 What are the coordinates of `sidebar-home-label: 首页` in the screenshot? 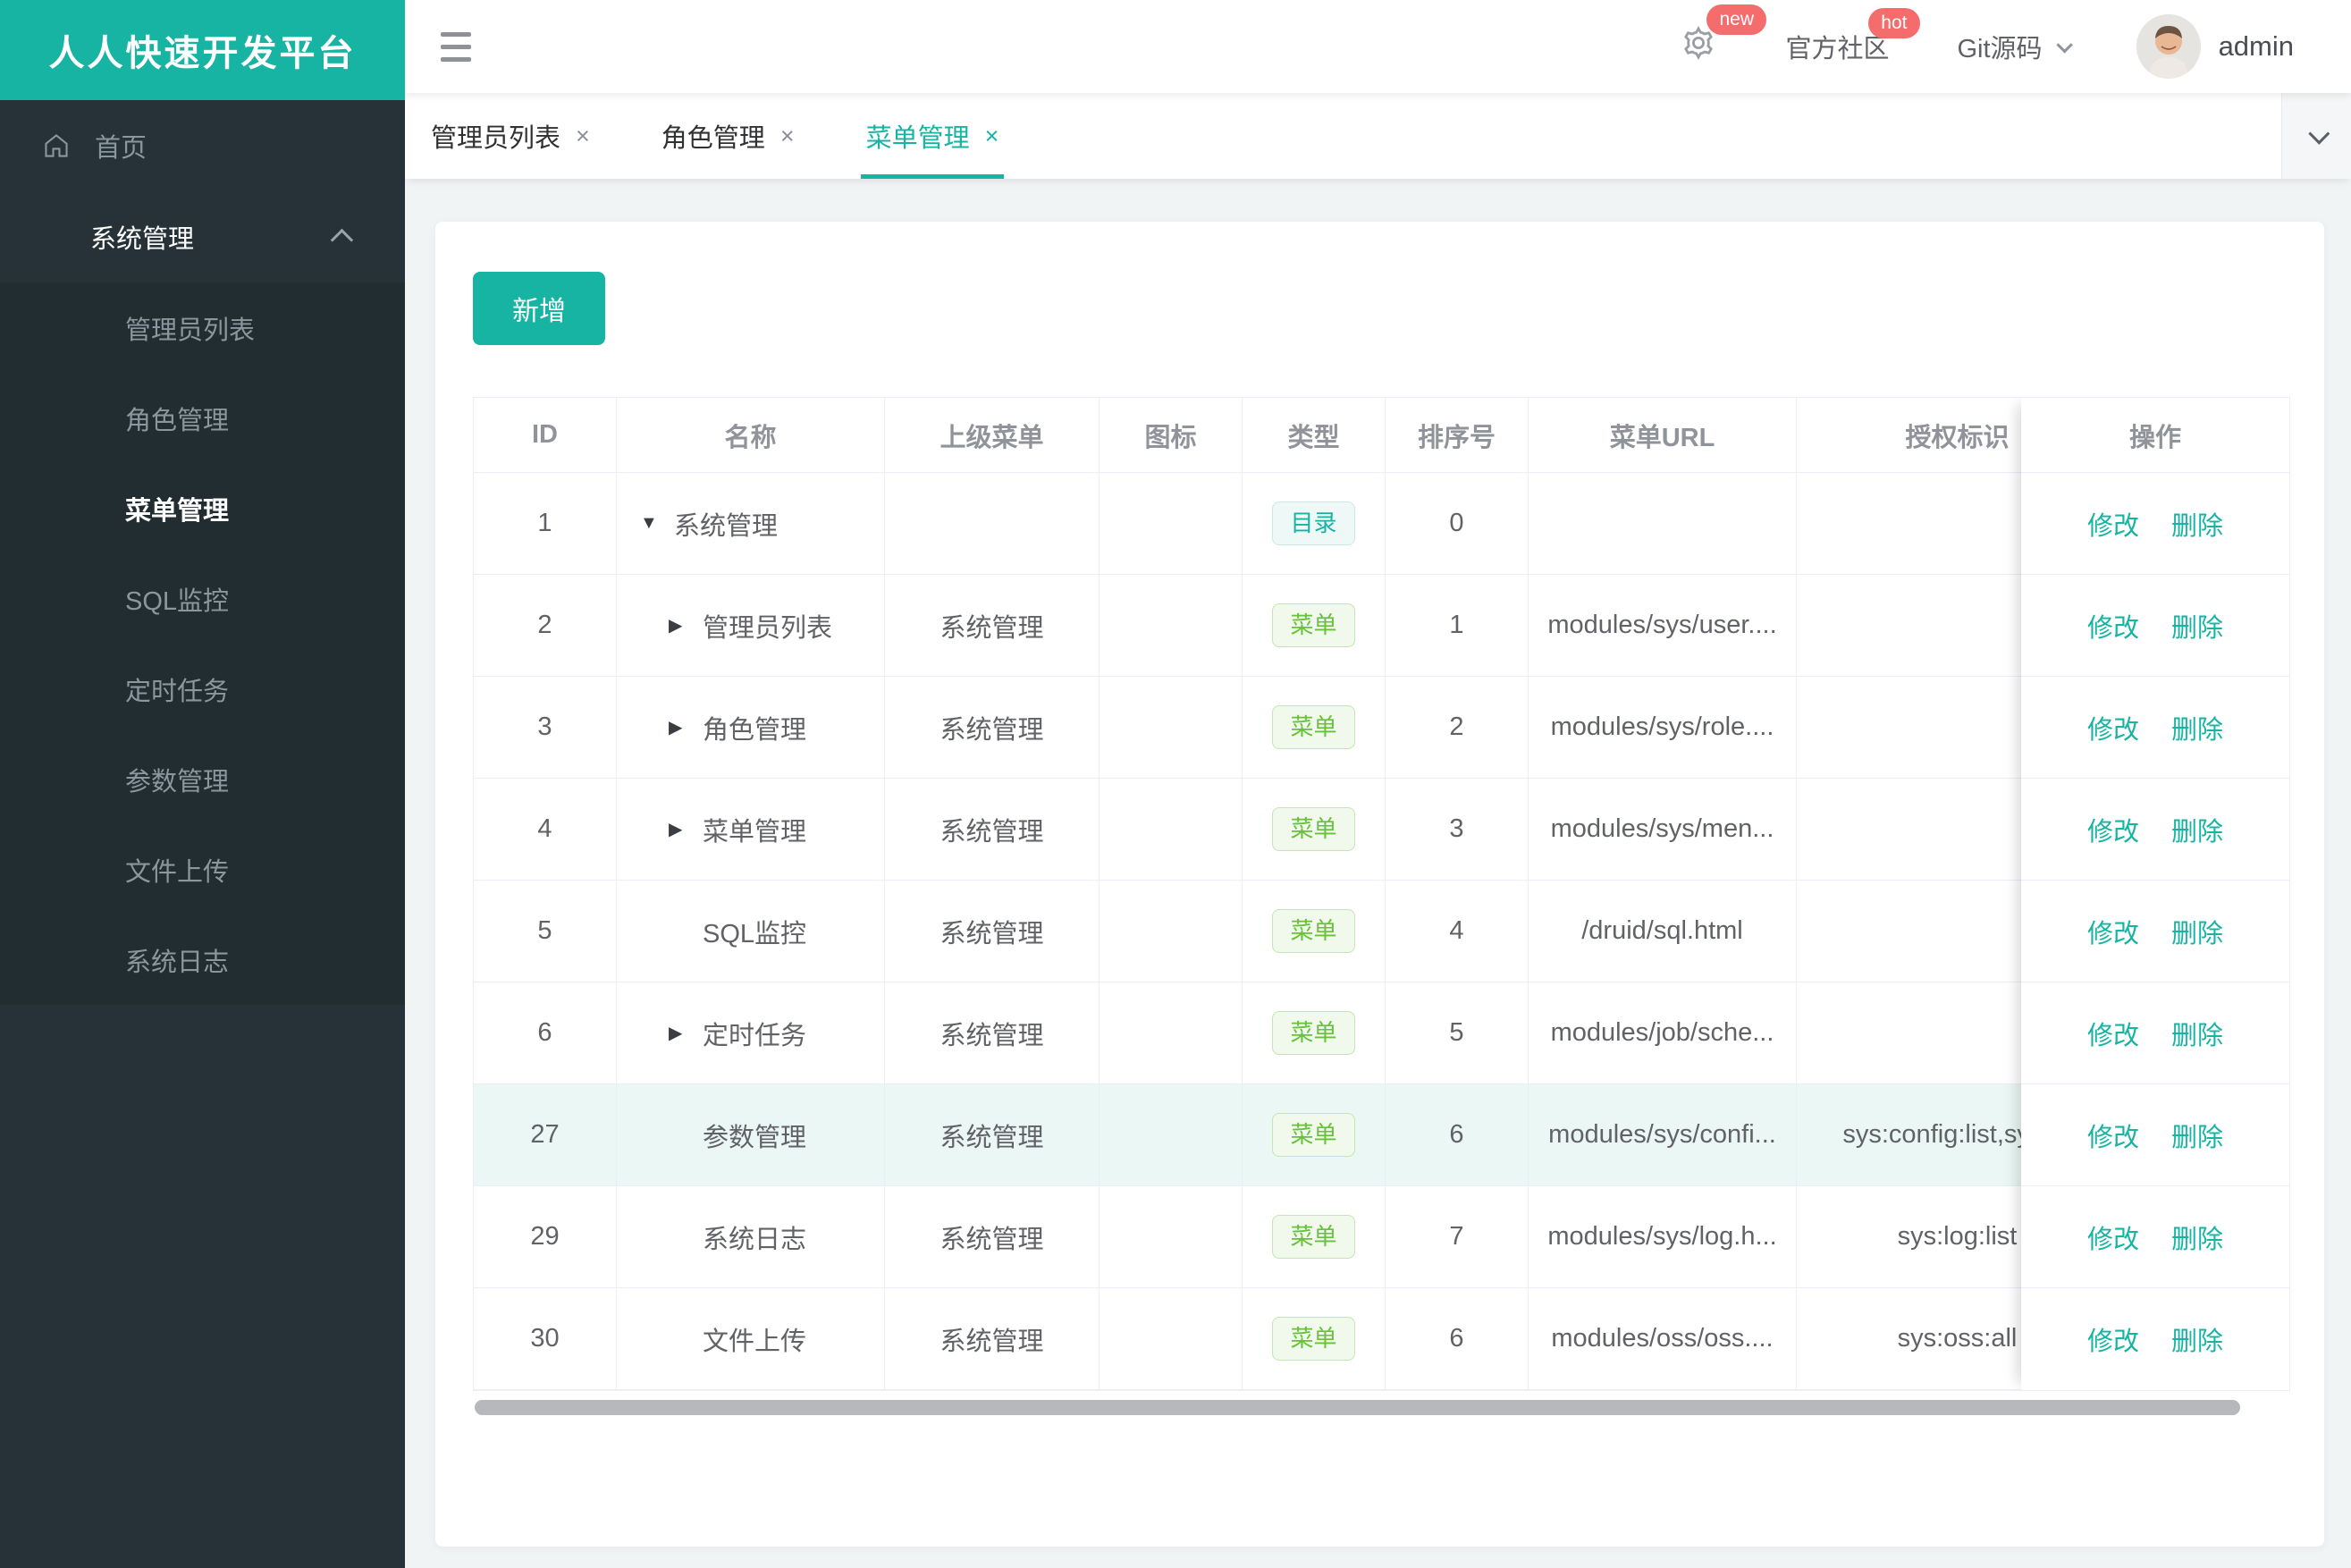 It's located at (121, 148).